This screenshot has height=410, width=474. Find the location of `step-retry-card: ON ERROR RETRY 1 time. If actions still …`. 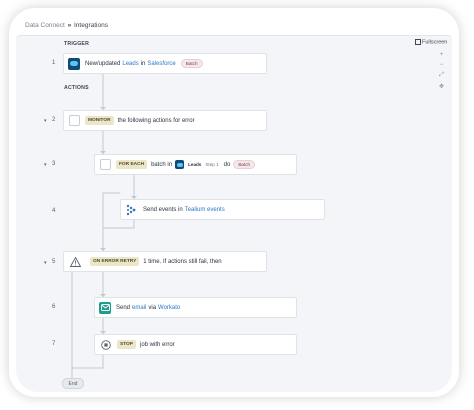

step-retry-card: ON ERROR RETRY 1 time. If actions still … is located at coordinates (165, 261).